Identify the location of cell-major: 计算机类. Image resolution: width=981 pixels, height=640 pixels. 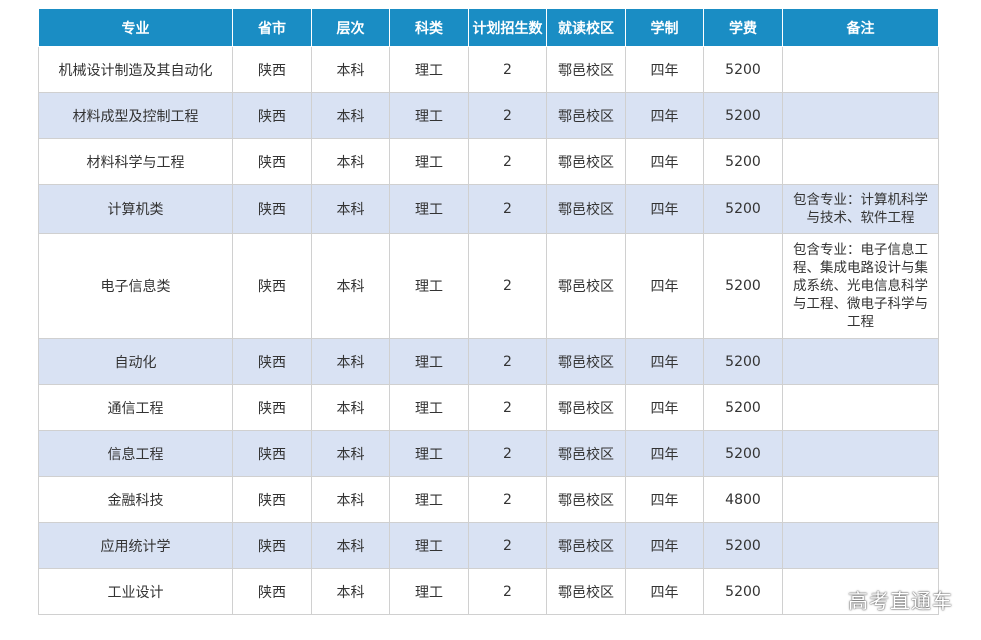
(135, 209).